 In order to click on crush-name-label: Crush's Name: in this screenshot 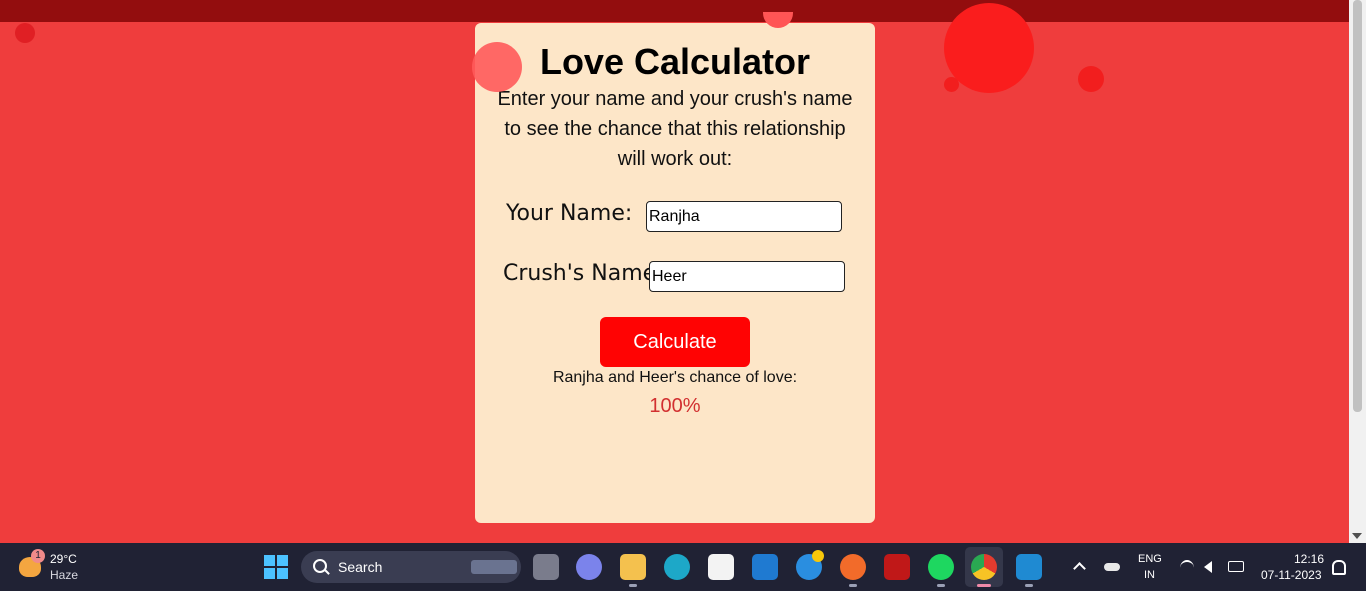, I will do `click(583, 273)`.